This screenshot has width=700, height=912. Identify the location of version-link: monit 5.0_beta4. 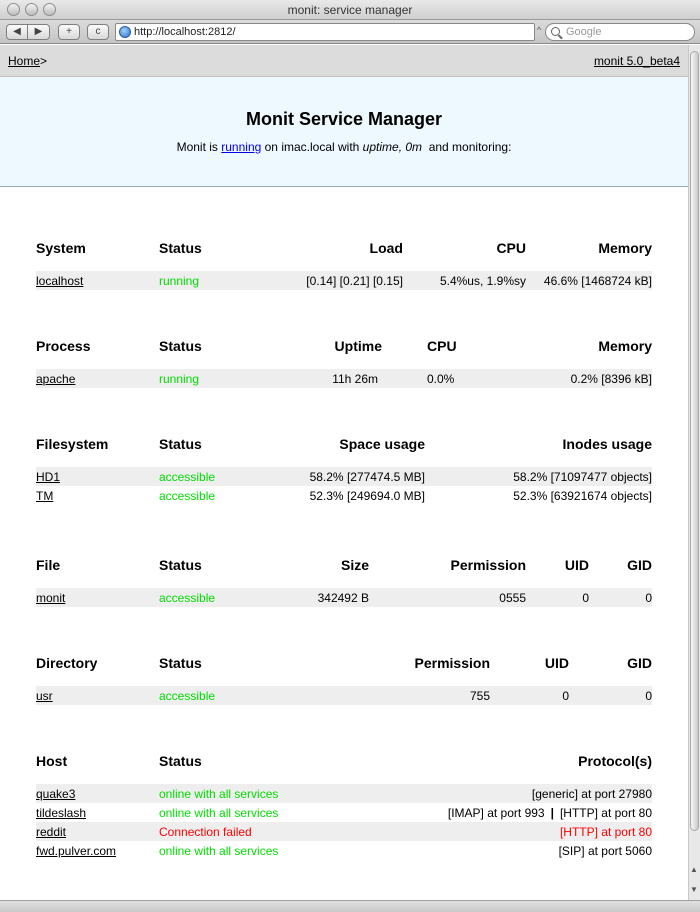
(637, 61).